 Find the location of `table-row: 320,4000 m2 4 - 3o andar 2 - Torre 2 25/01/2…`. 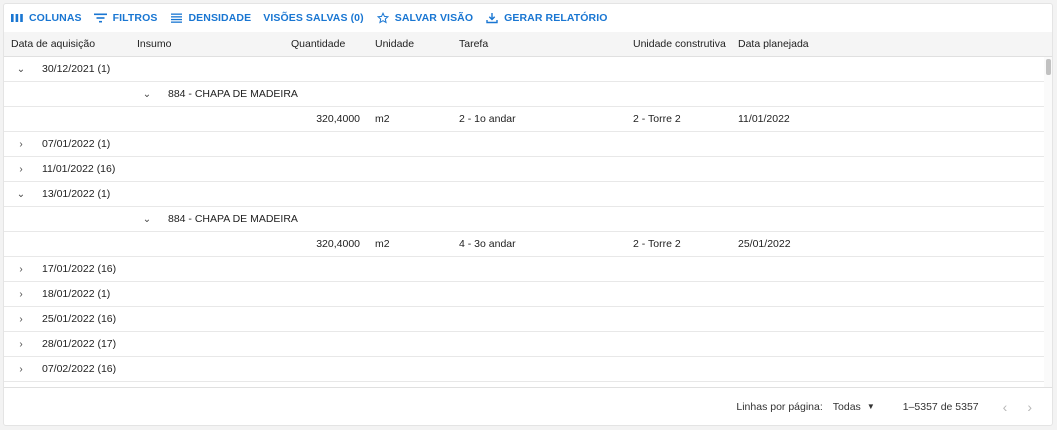

table-row: 320,4000 m2 4 - 3o andar 2 - Torre 2 25/01/2… is located at coordinates (528, 244).